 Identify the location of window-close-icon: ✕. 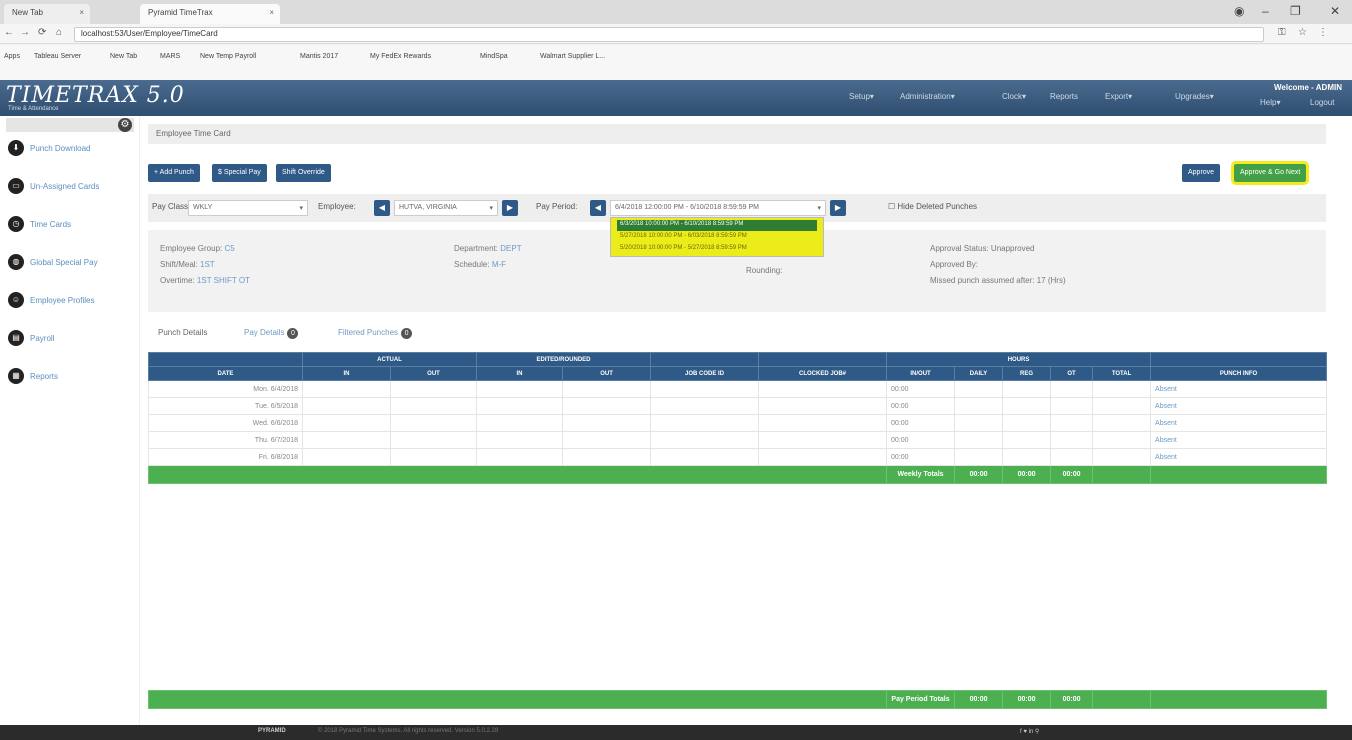
(1335, 11).